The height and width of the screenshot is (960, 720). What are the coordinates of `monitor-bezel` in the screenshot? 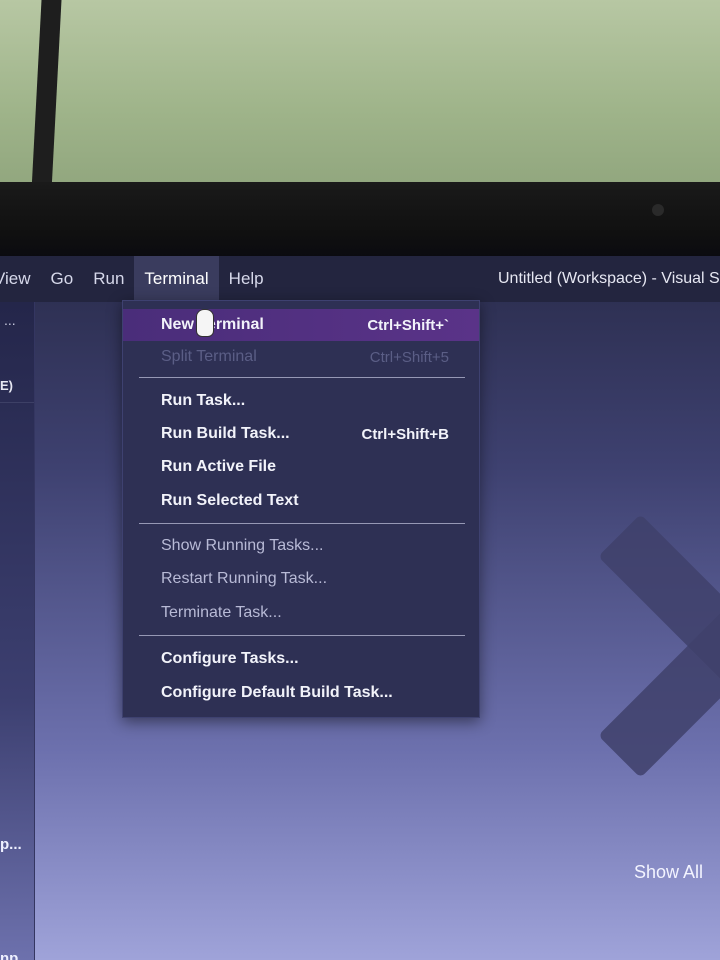 It's located at (360, 219).